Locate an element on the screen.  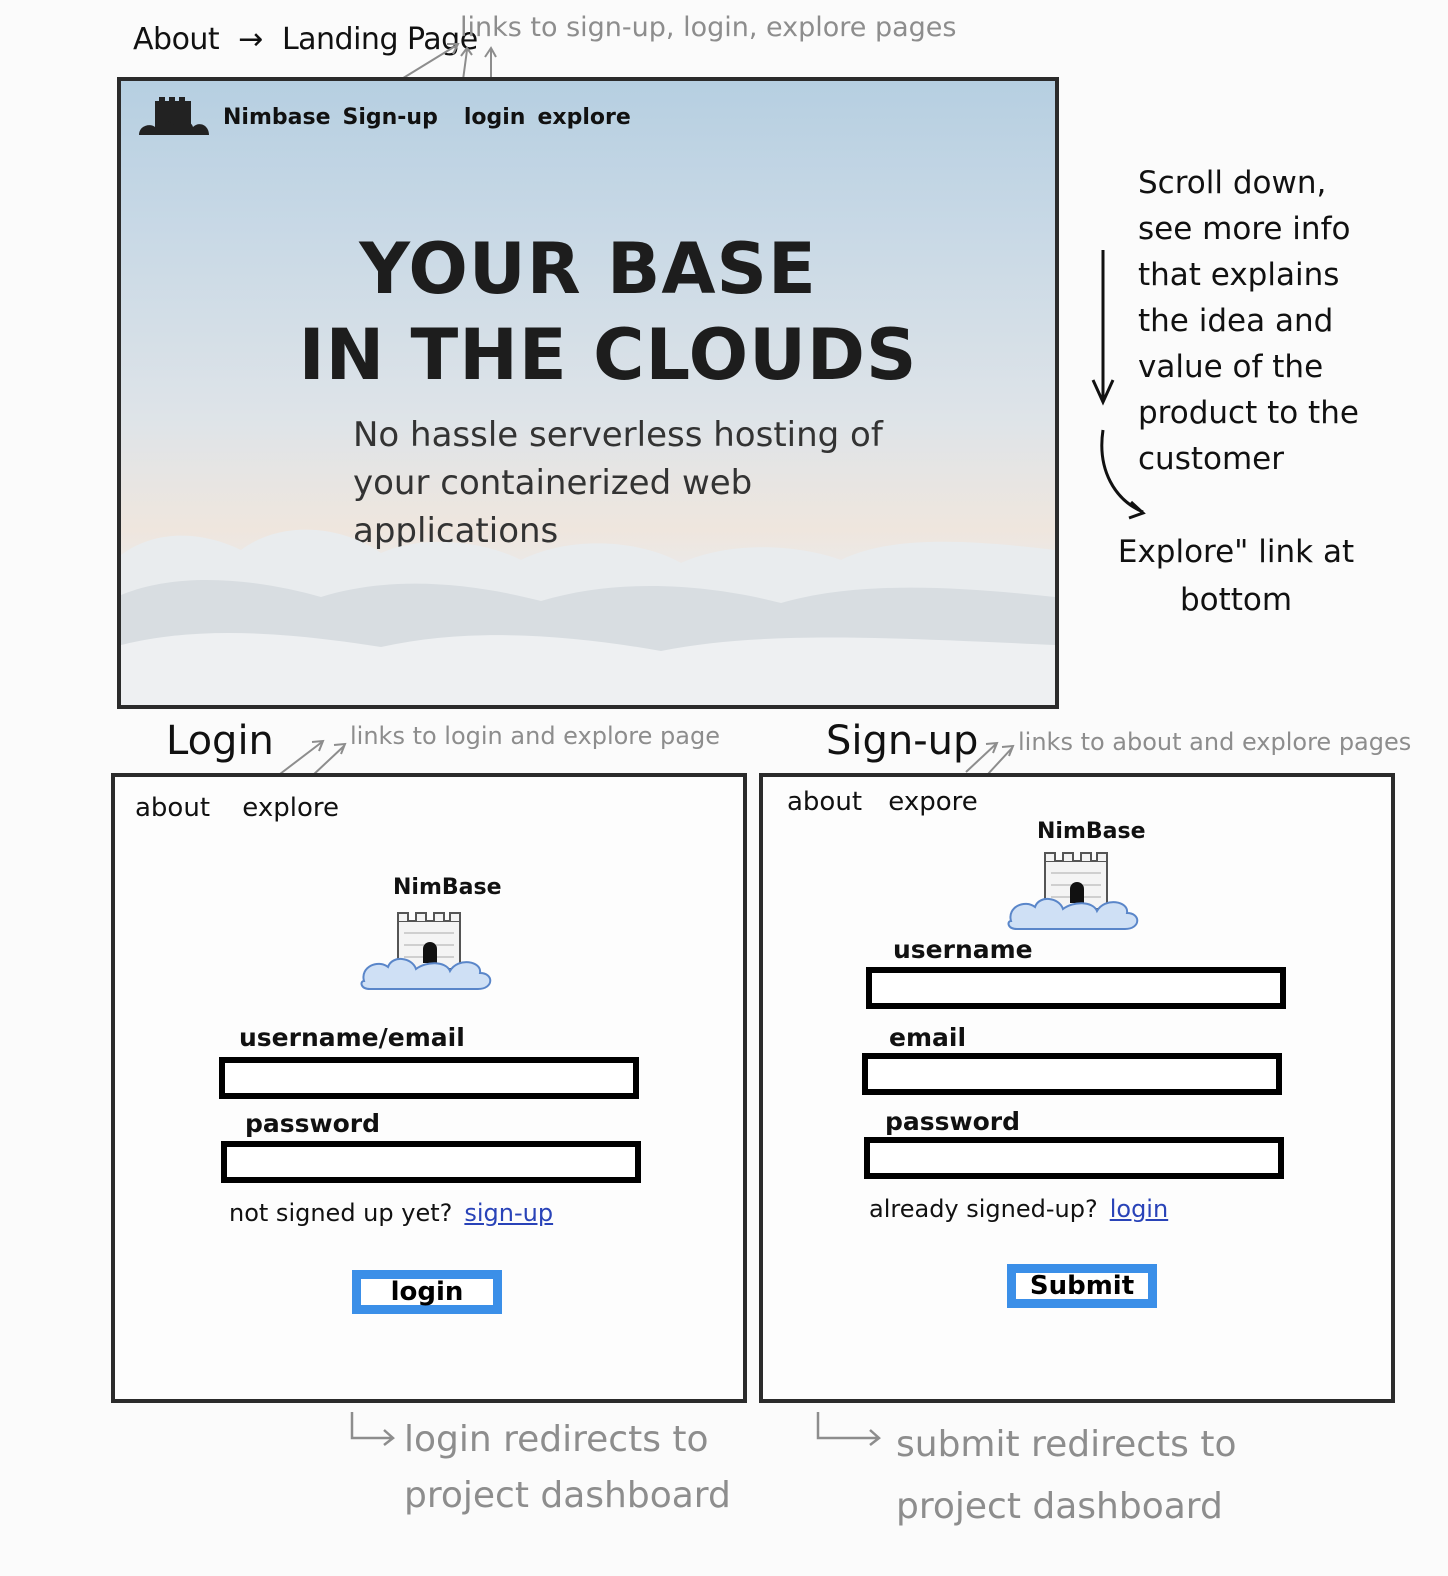
explore-annotation: Explore" link at bottom is located at coordinates (1236, 576).